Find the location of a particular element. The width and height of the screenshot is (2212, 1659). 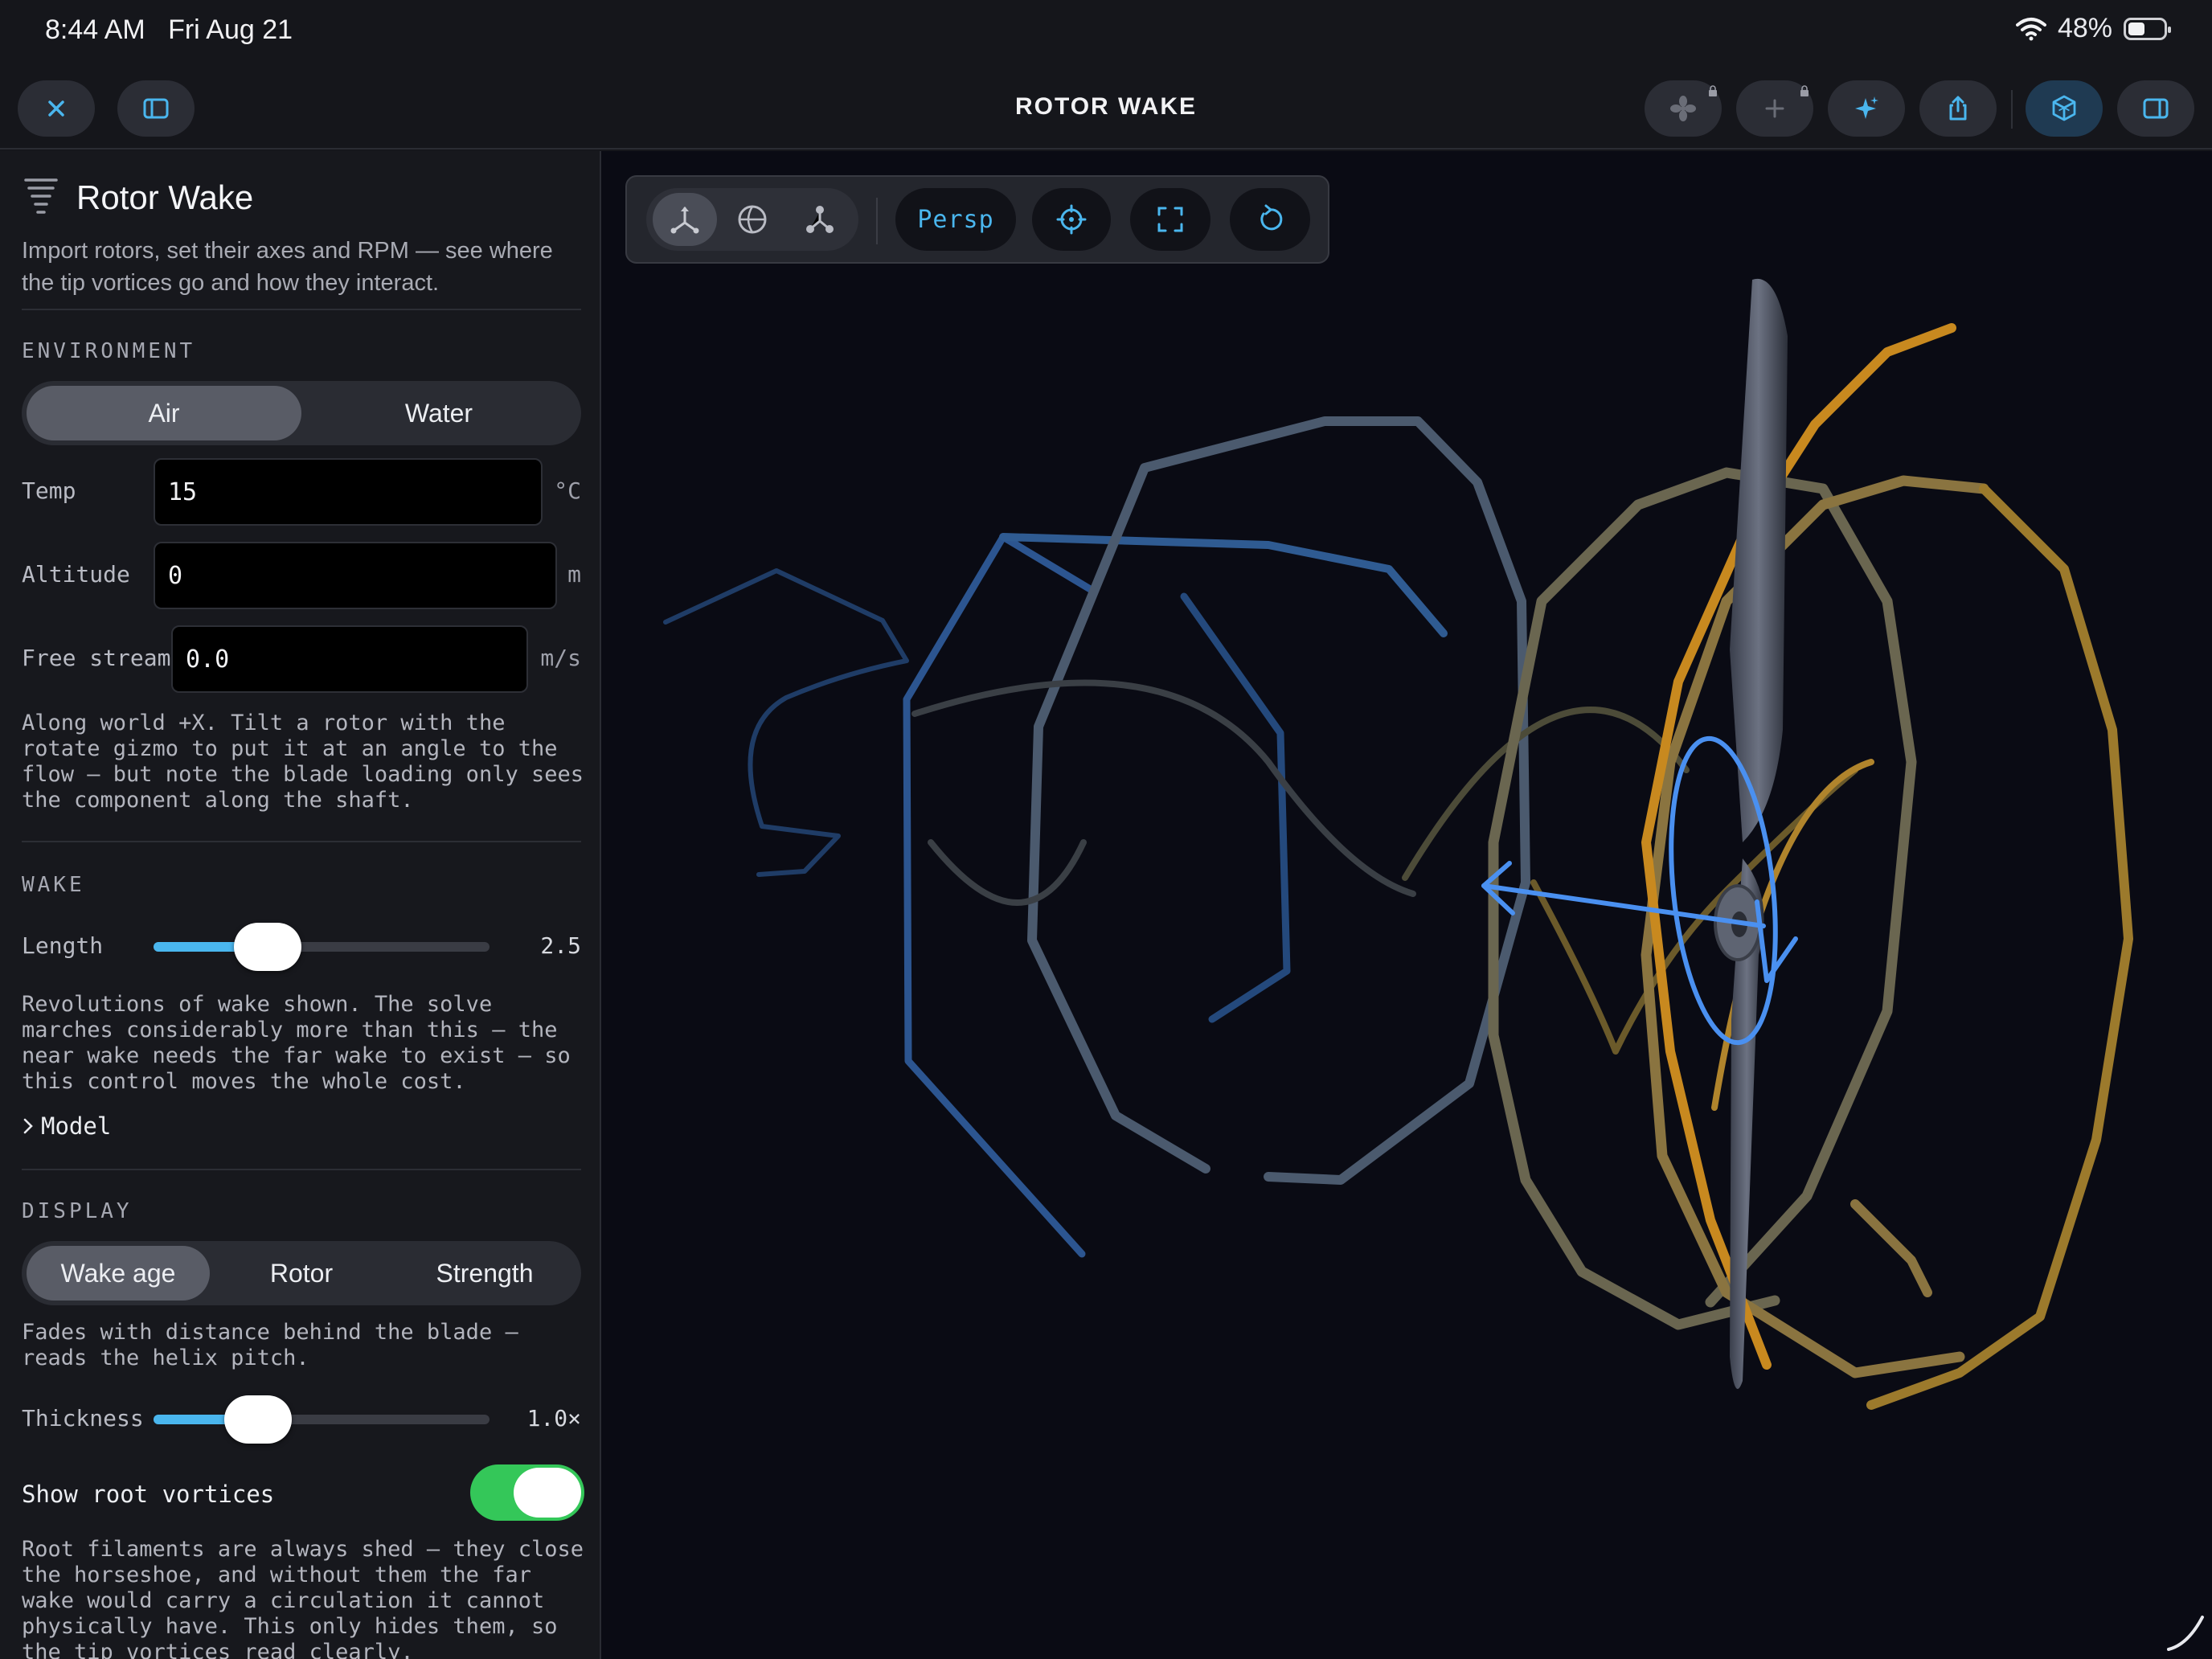

free-stream-row: Free stream m/s is located at coordinates (301, 659).